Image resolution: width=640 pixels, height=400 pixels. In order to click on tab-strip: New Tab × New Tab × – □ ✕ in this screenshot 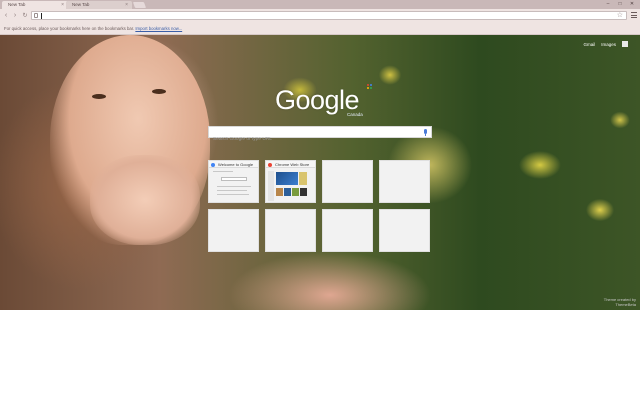, I will do `click(320, 4)`.